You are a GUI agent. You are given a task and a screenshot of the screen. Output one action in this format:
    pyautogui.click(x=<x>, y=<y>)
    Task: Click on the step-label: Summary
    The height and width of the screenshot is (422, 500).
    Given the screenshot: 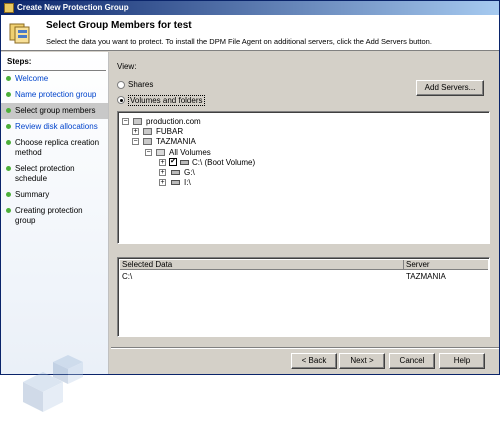 What is the action you would take?
    pyautogui.click(x=32, y=194)
    